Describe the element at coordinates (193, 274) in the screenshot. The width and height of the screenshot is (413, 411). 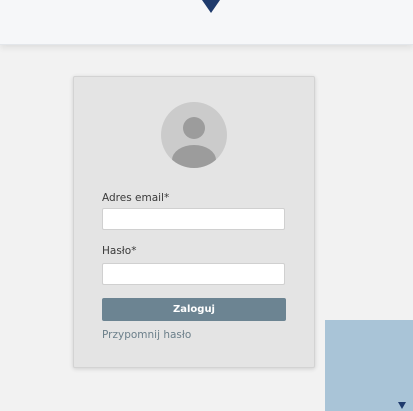
I see `password-field` at that location.